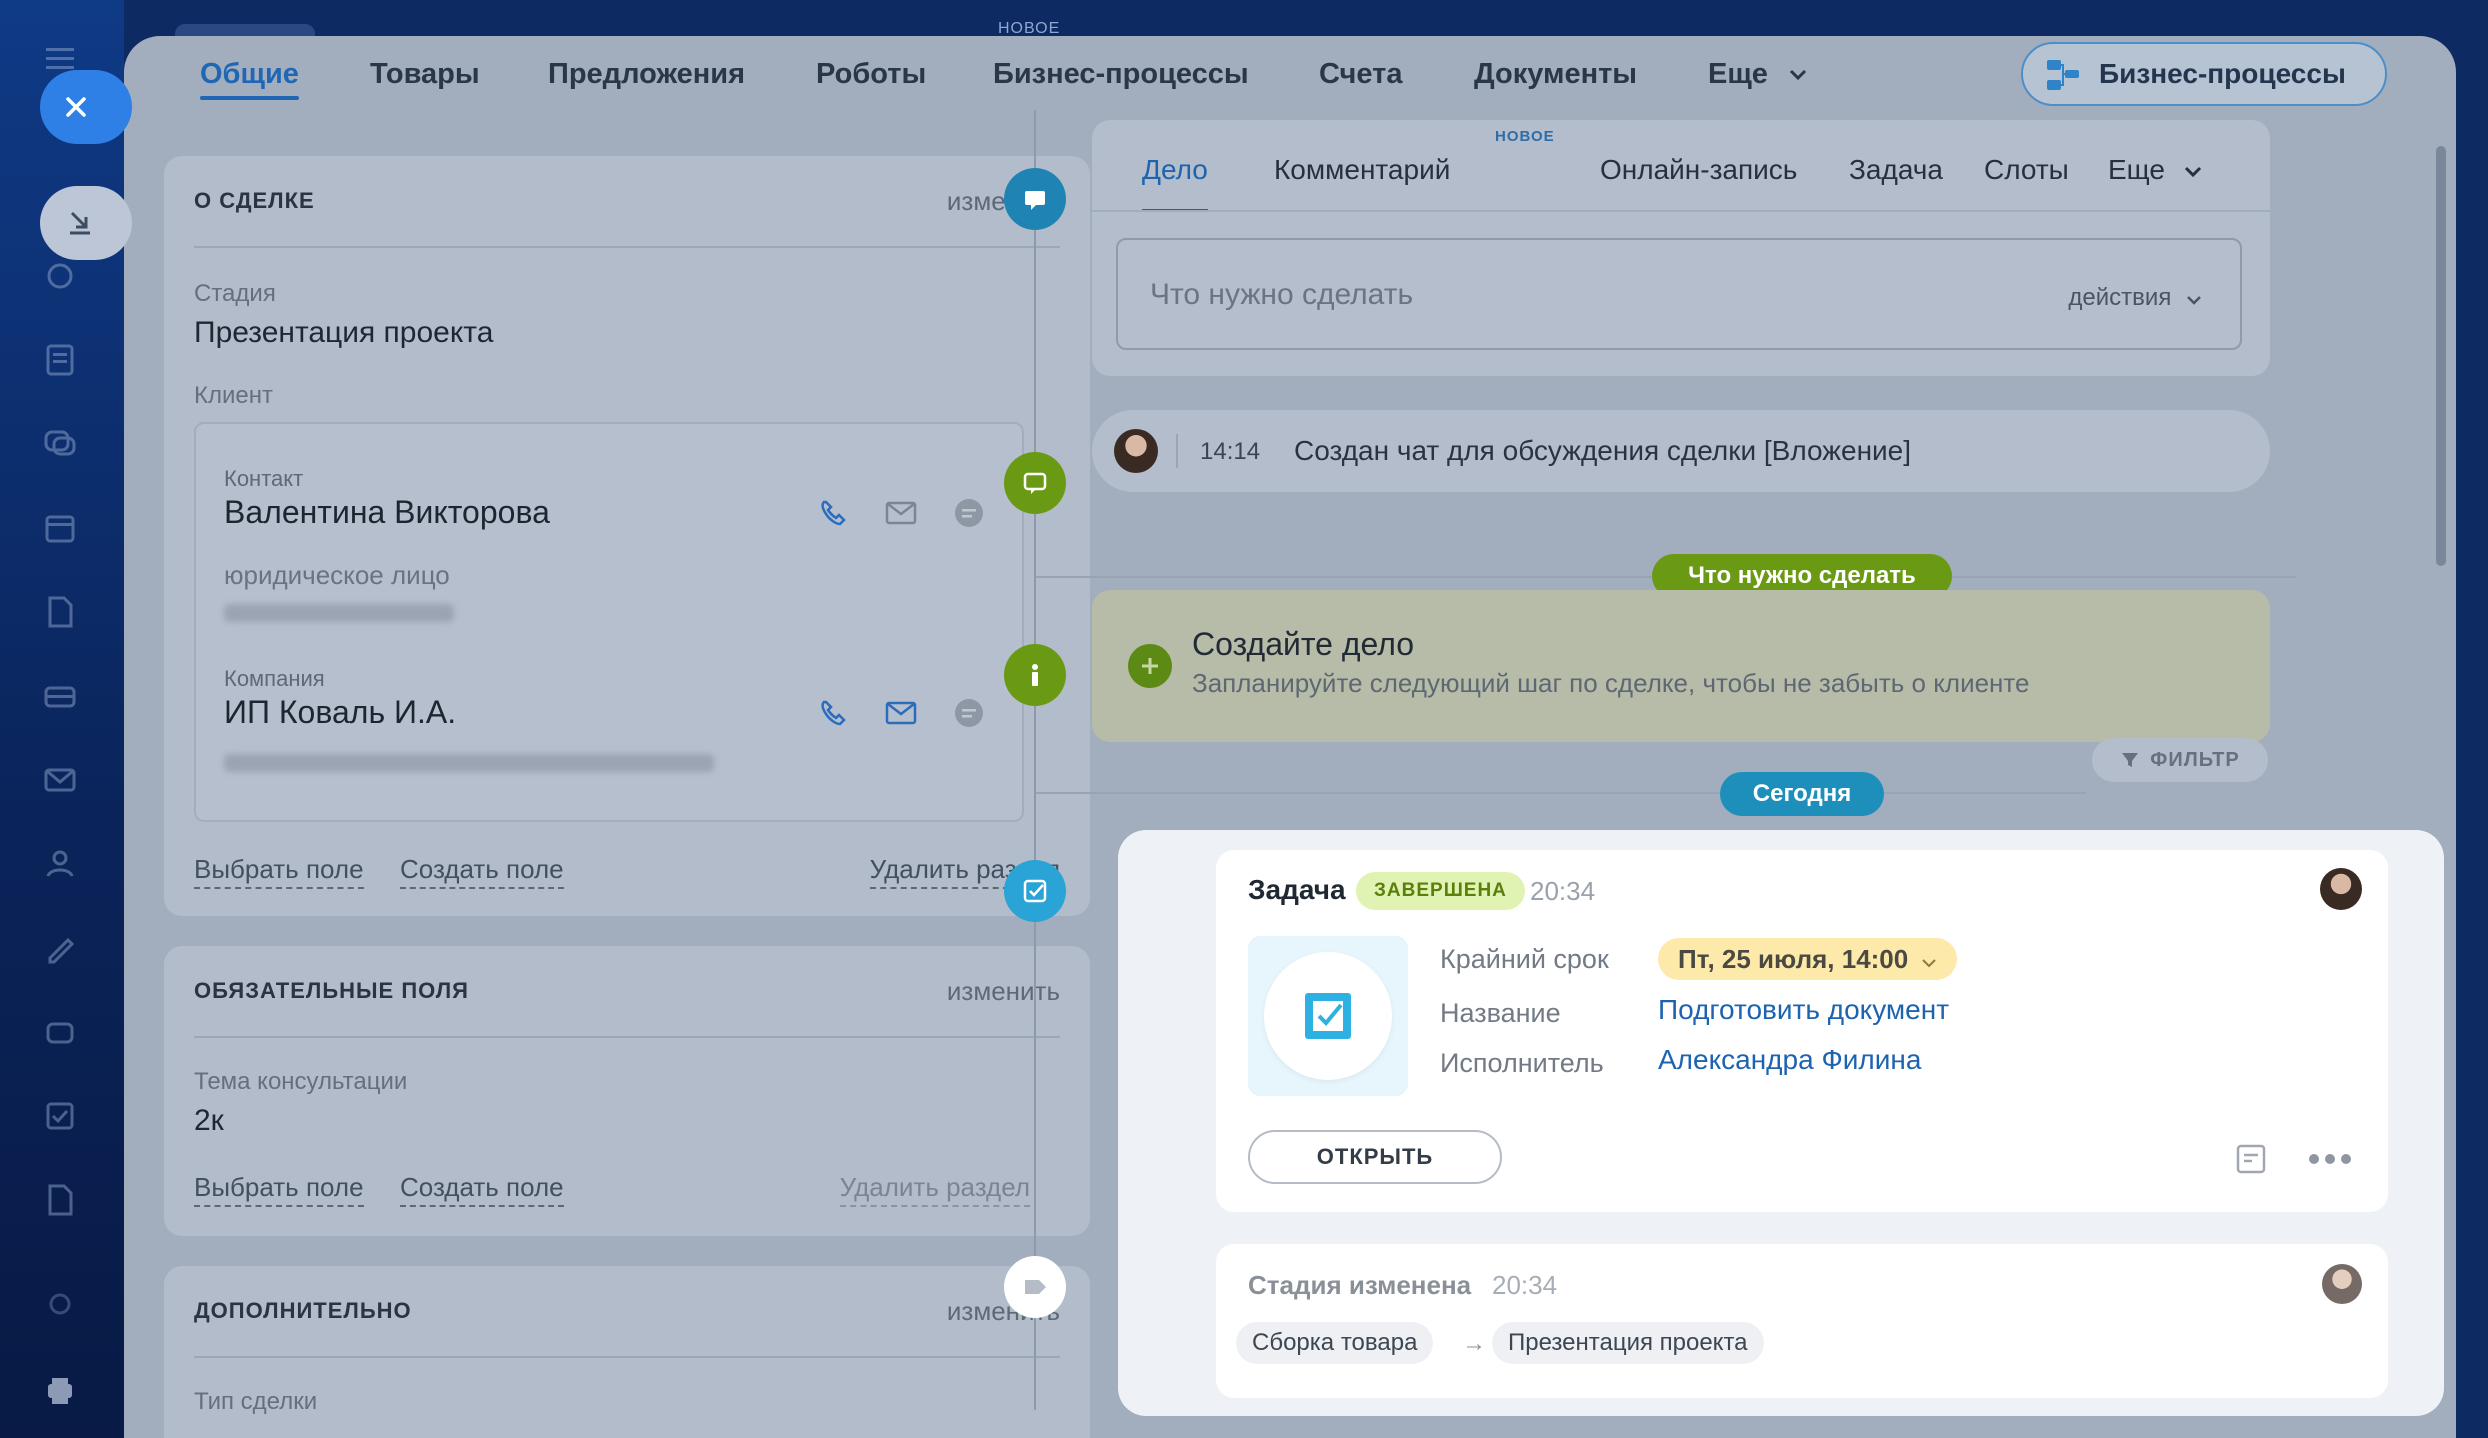 The image size is (2488, 1438). I want to click on stage-tag-icon, so click(1035, 1287).